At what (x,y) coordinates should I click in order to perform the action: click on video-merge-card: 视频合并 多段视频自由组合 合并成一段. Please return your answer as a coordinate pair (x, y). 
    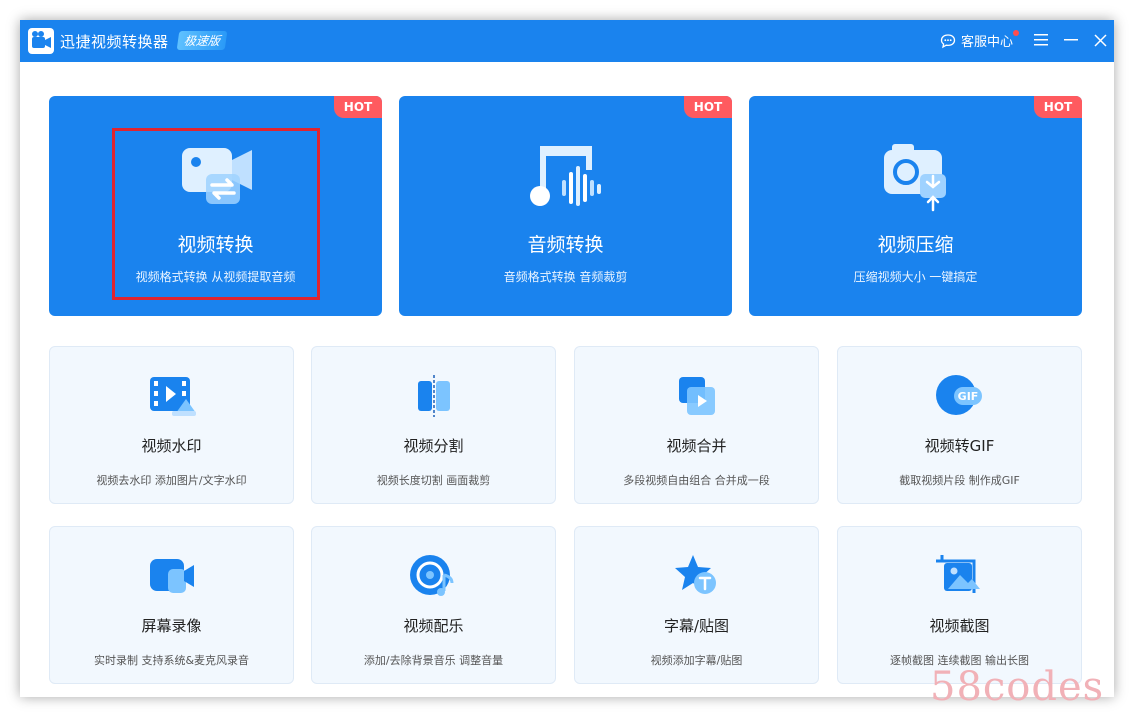
    Looking at the image, I should click on (696, 425).